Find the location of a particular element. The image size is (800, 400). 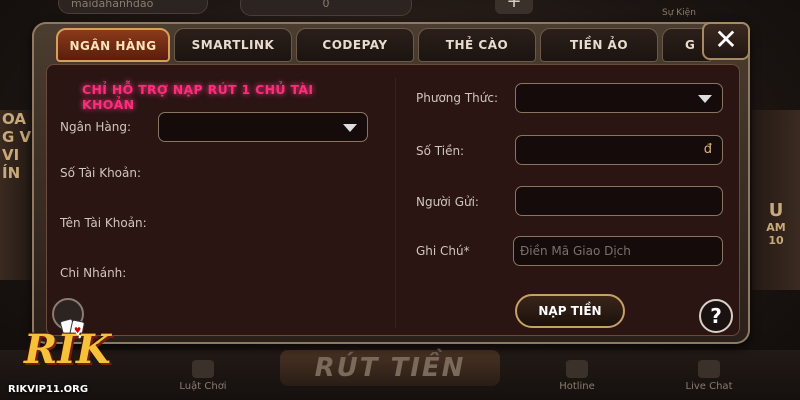

event-label: Sự Kiện is located at coordinates (679, 13).